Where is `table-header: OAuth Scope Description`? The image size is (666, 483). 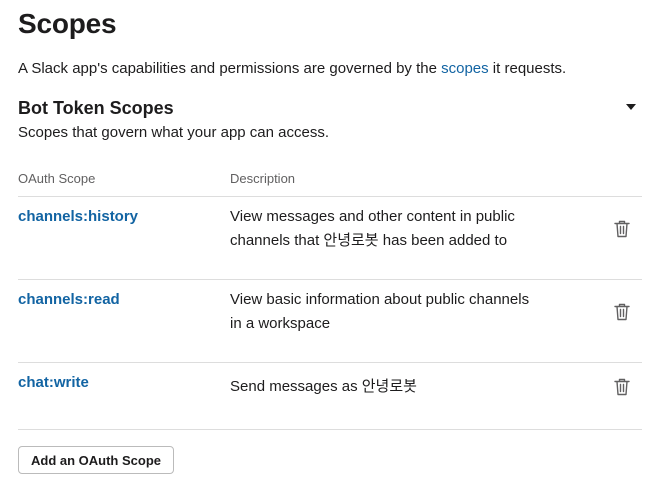 table-header: OAuth Scope Description is located at coordinates (330, 183).